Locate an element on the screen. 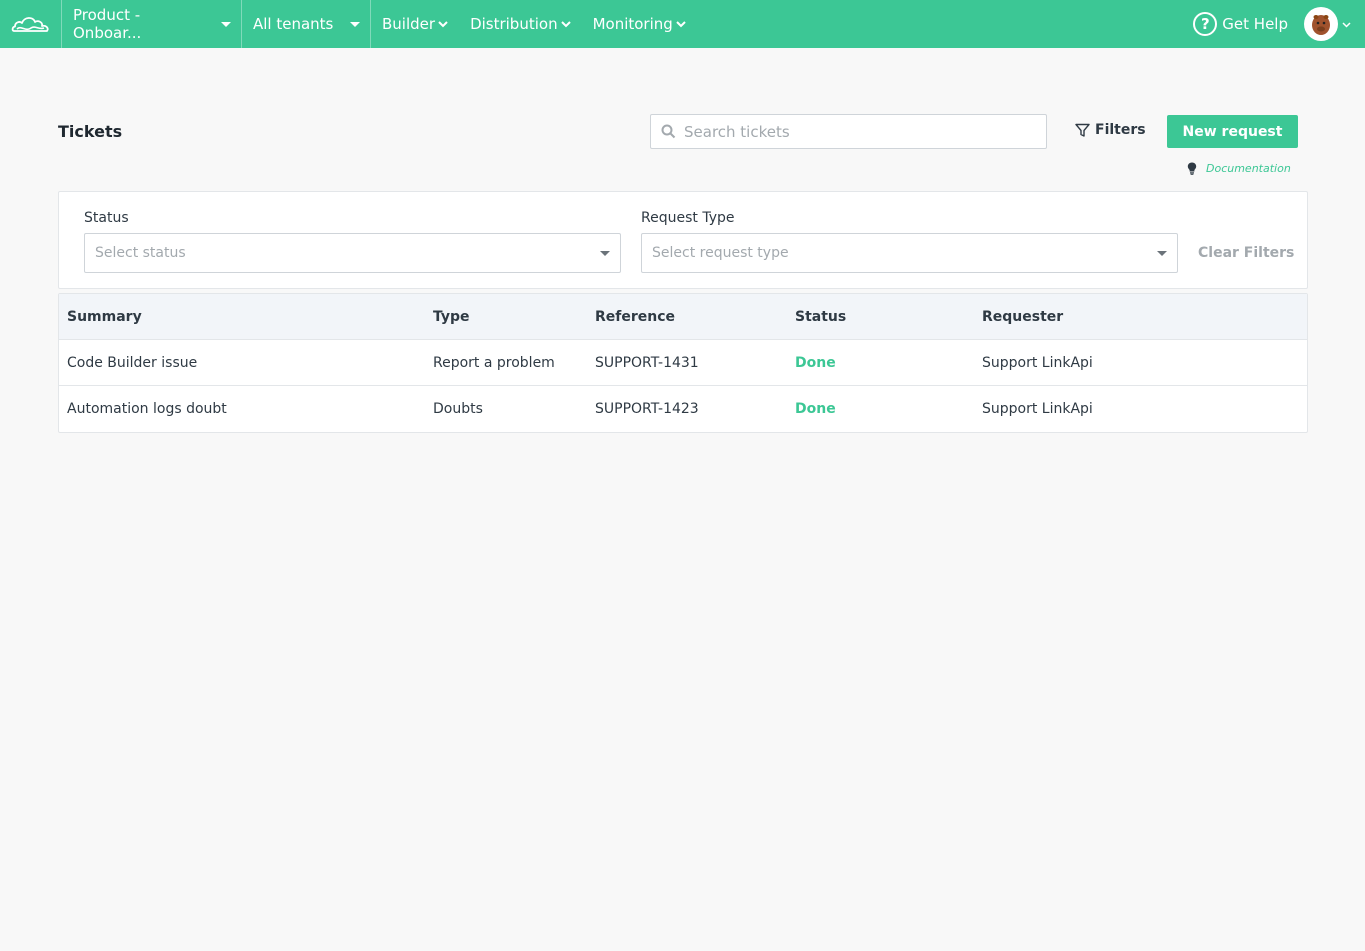 The height and width of the screenshot is (951, 1365). cell-reference: SUPPORT-1431 is located at coordinates (647, 362).